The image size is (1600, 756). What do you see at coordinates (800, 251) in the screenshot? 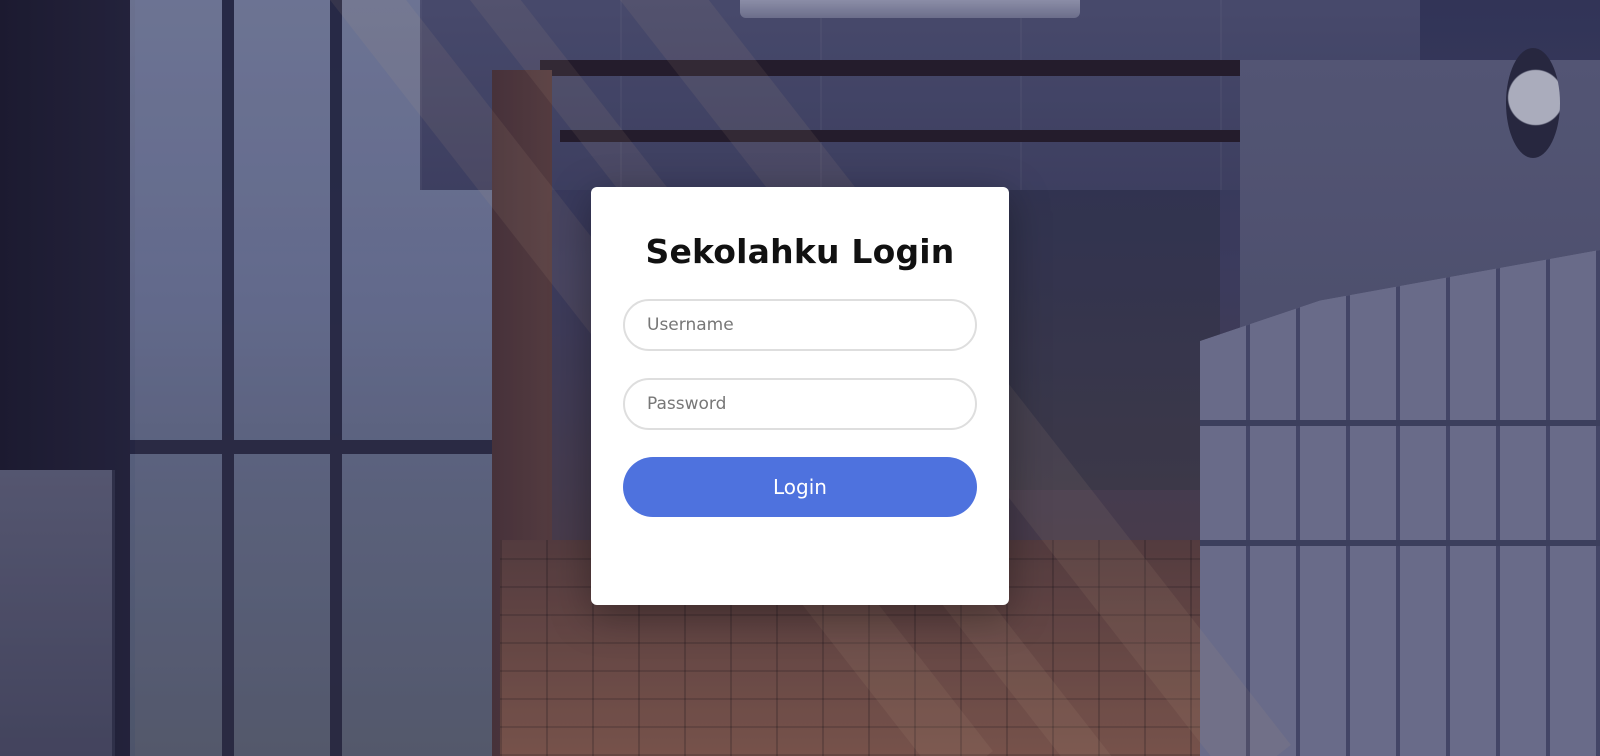
I see `login-title: Sekolahku Login` at bounding box center [800, 251].